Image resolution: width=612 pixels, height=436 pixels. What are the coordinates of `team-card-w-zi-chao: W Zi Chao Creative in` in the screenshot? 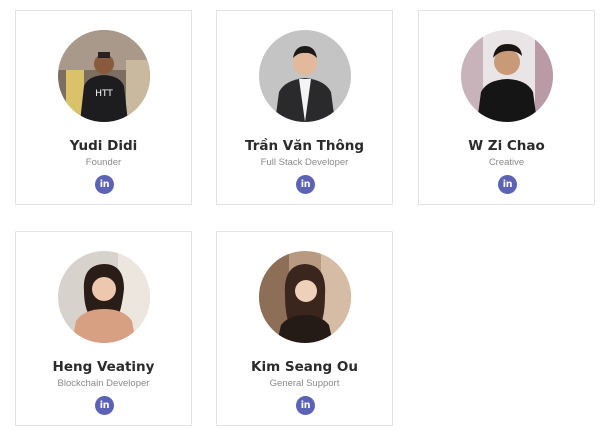 It's located at (506, 107).